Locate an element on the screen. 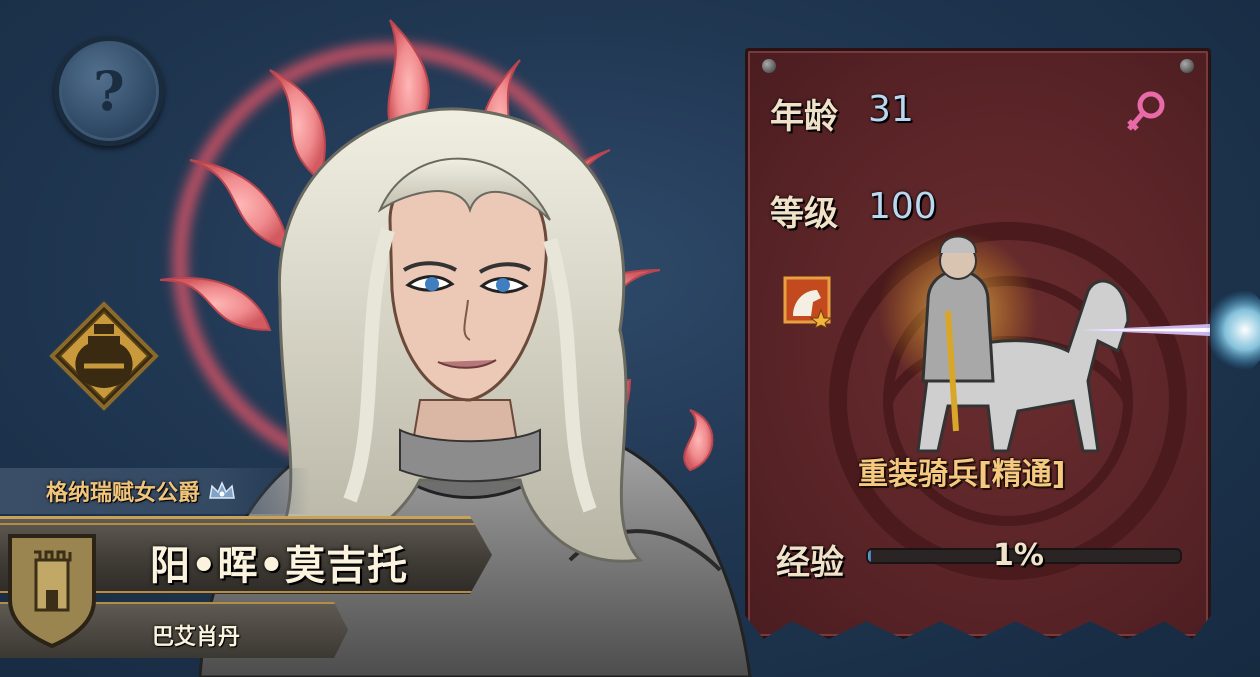 This screenshot has height=677, width=1260. cavalry-icon is located at coordinates (807, 302).